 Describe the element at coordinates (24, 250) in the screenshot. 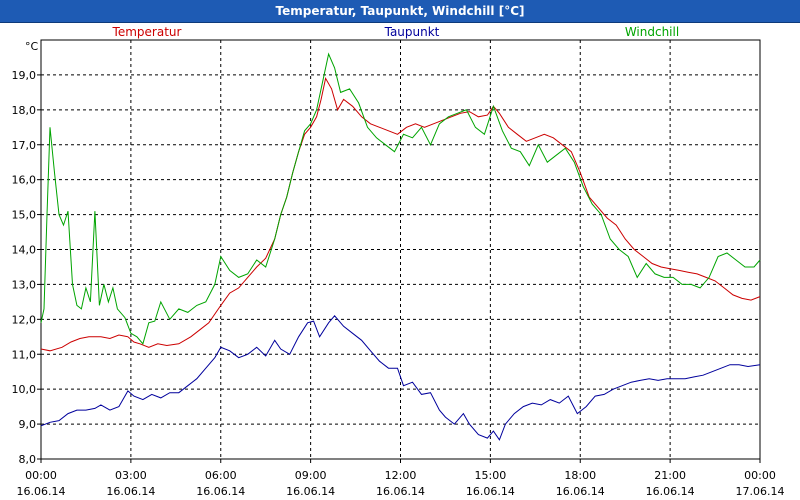

I see `y-tick-label: 14,0` at that location.